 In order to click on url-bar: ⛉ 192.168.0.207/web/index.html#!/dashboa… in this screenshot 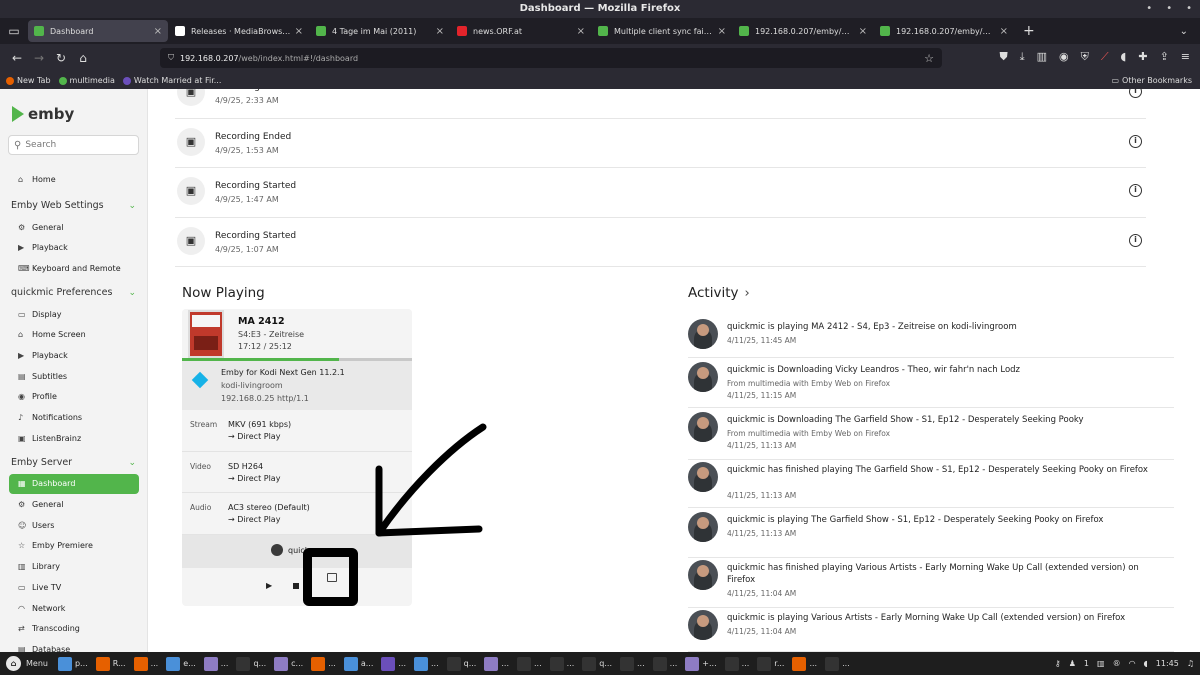, I will do `click(551, 58)`.